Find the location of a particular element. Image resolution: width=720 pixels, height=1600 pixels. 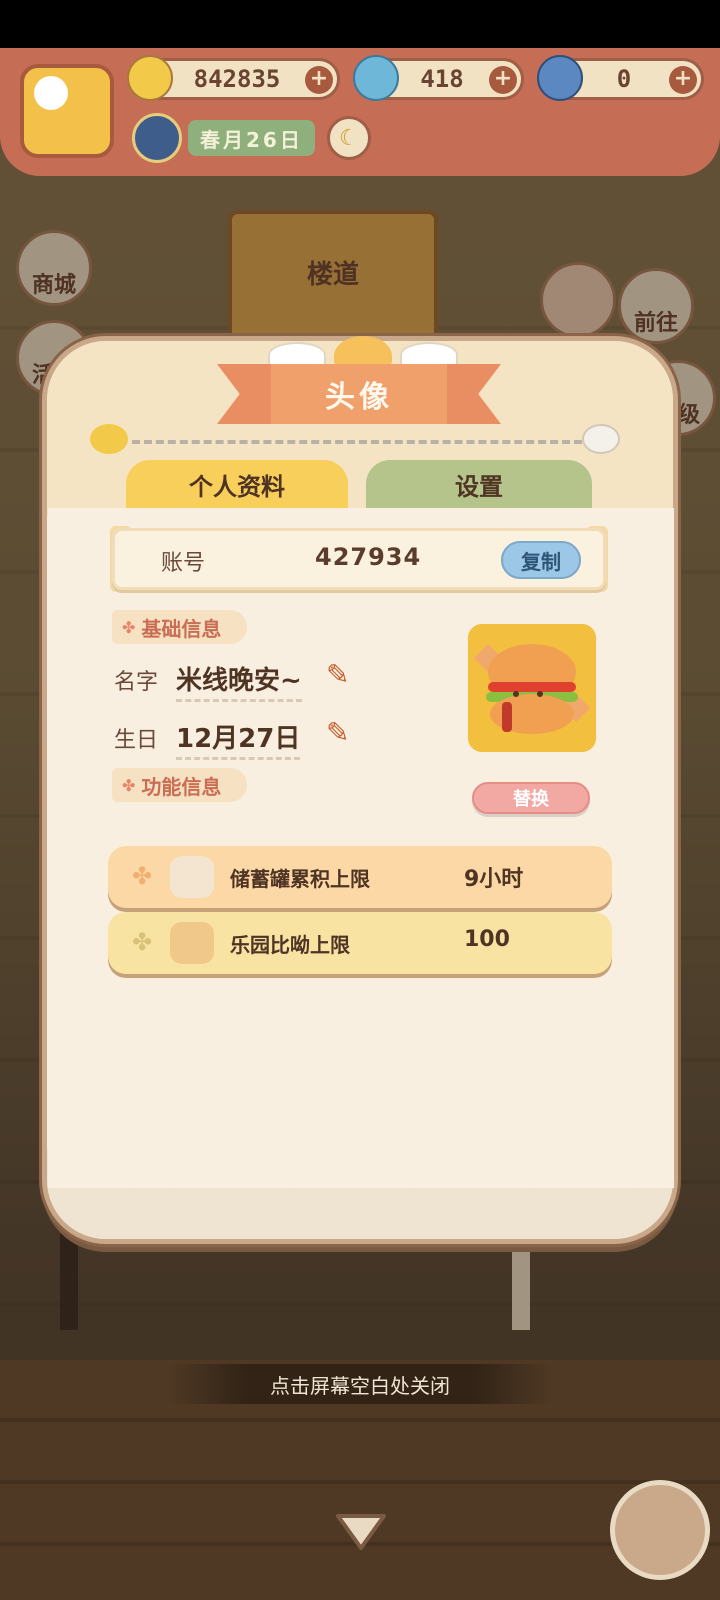

ticket-value: 0 is located at coordinates (624, 79).